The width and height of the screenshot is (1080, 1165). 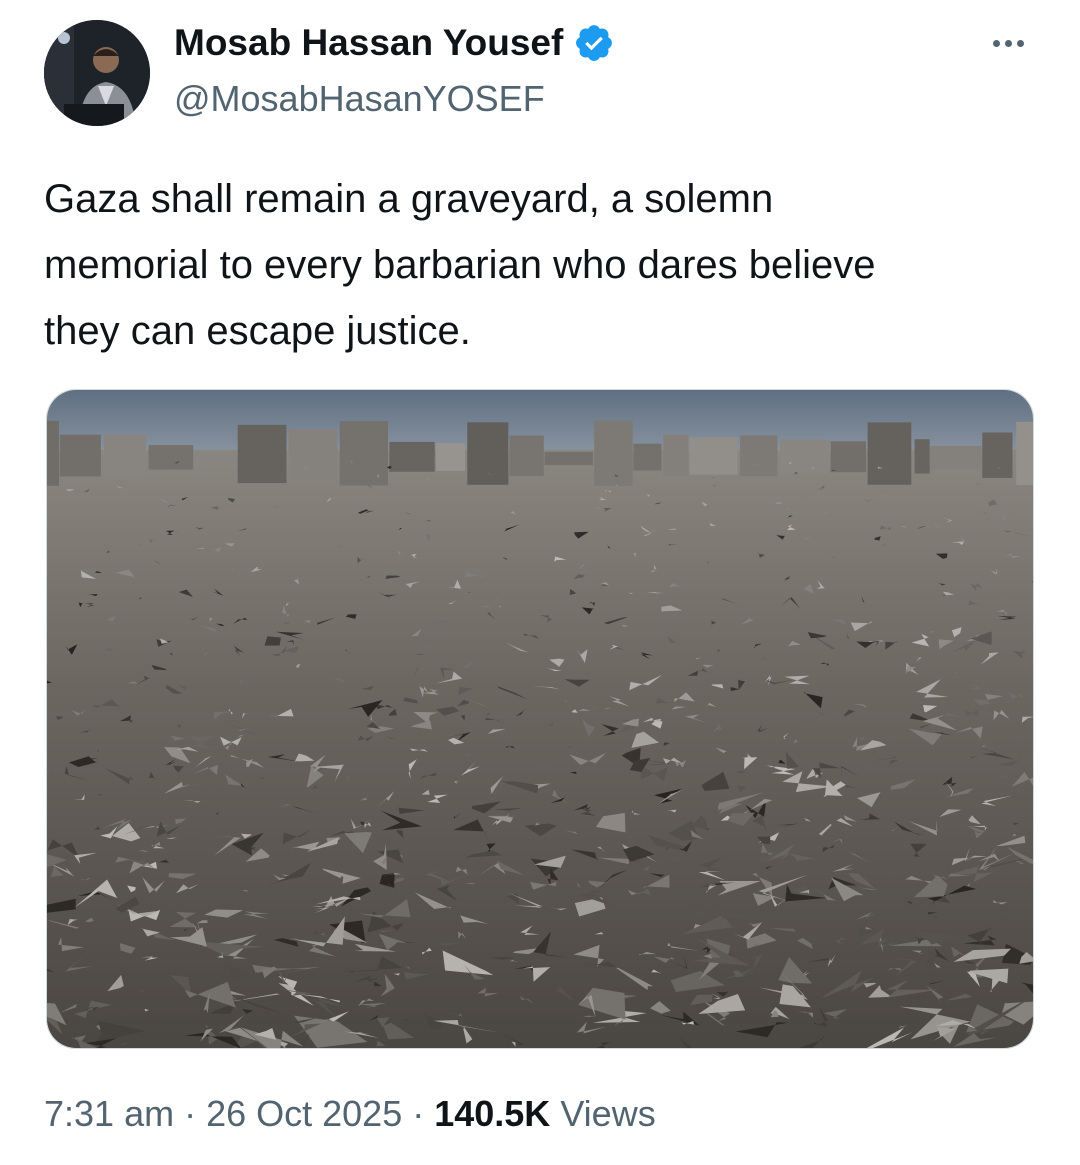 I want to click on views-count: 140.5K, so click(x=492, y=1113).